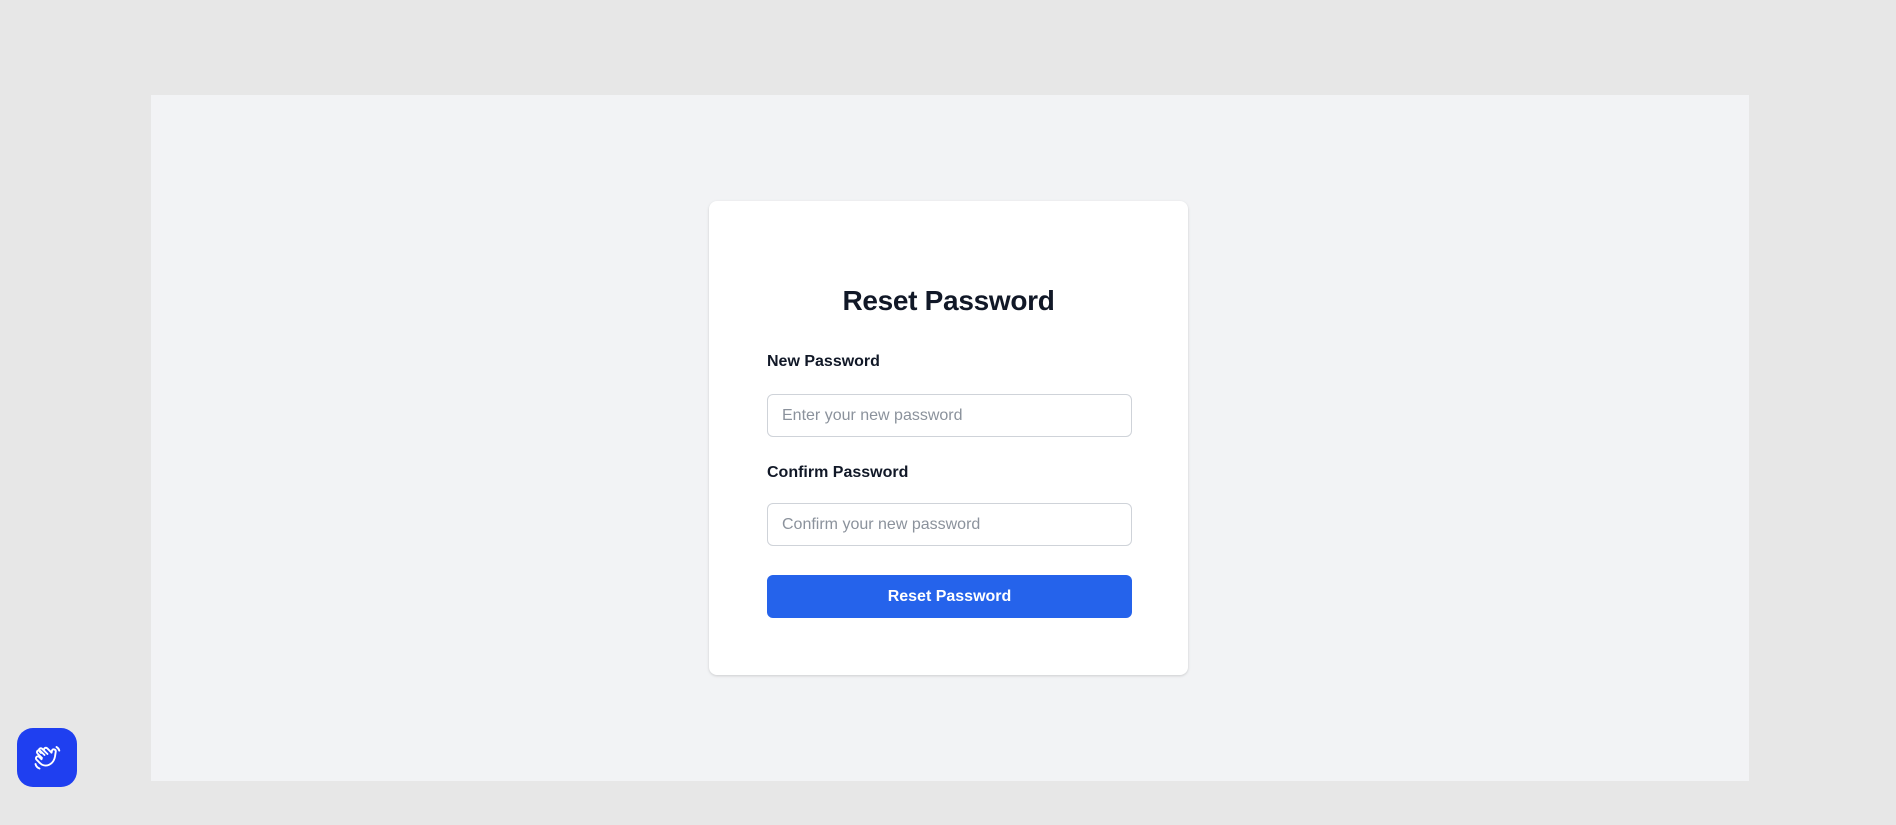  I want to click on chat-widget-button, so click(47, 757).